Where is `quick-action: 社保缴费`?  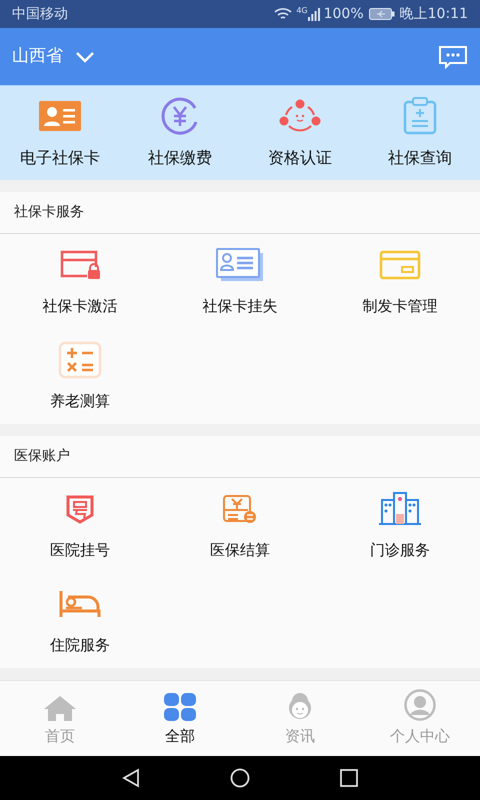 quick-action: 社保缴费 is located at coordinates (180, 133).